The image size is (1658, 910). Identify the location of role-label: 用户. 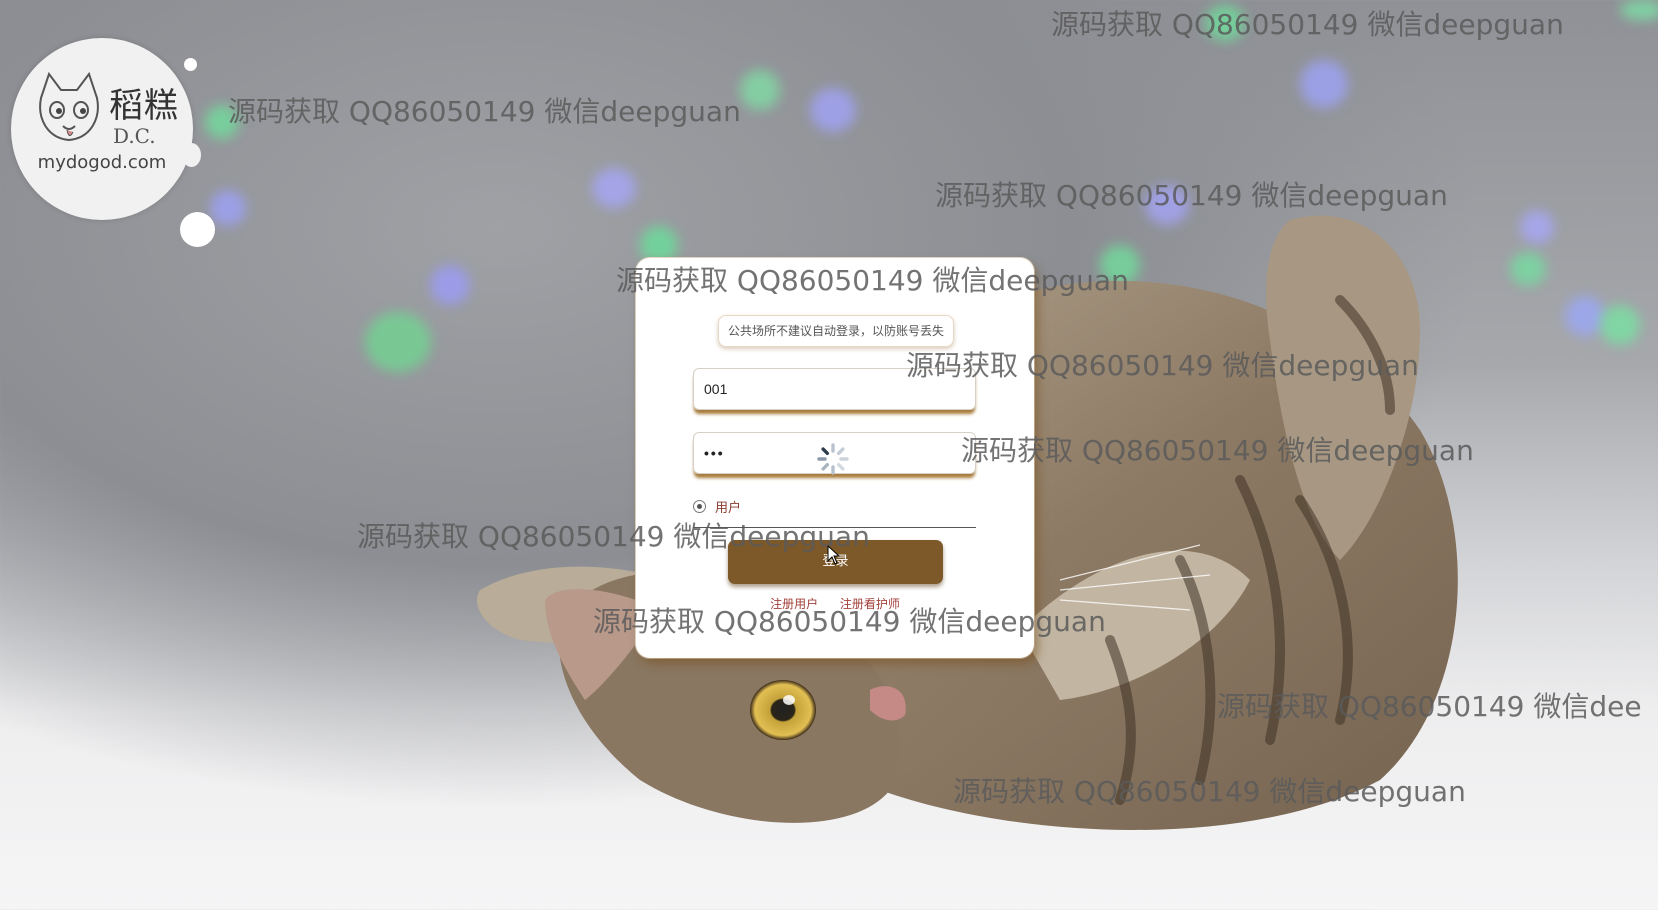
(728, 508).